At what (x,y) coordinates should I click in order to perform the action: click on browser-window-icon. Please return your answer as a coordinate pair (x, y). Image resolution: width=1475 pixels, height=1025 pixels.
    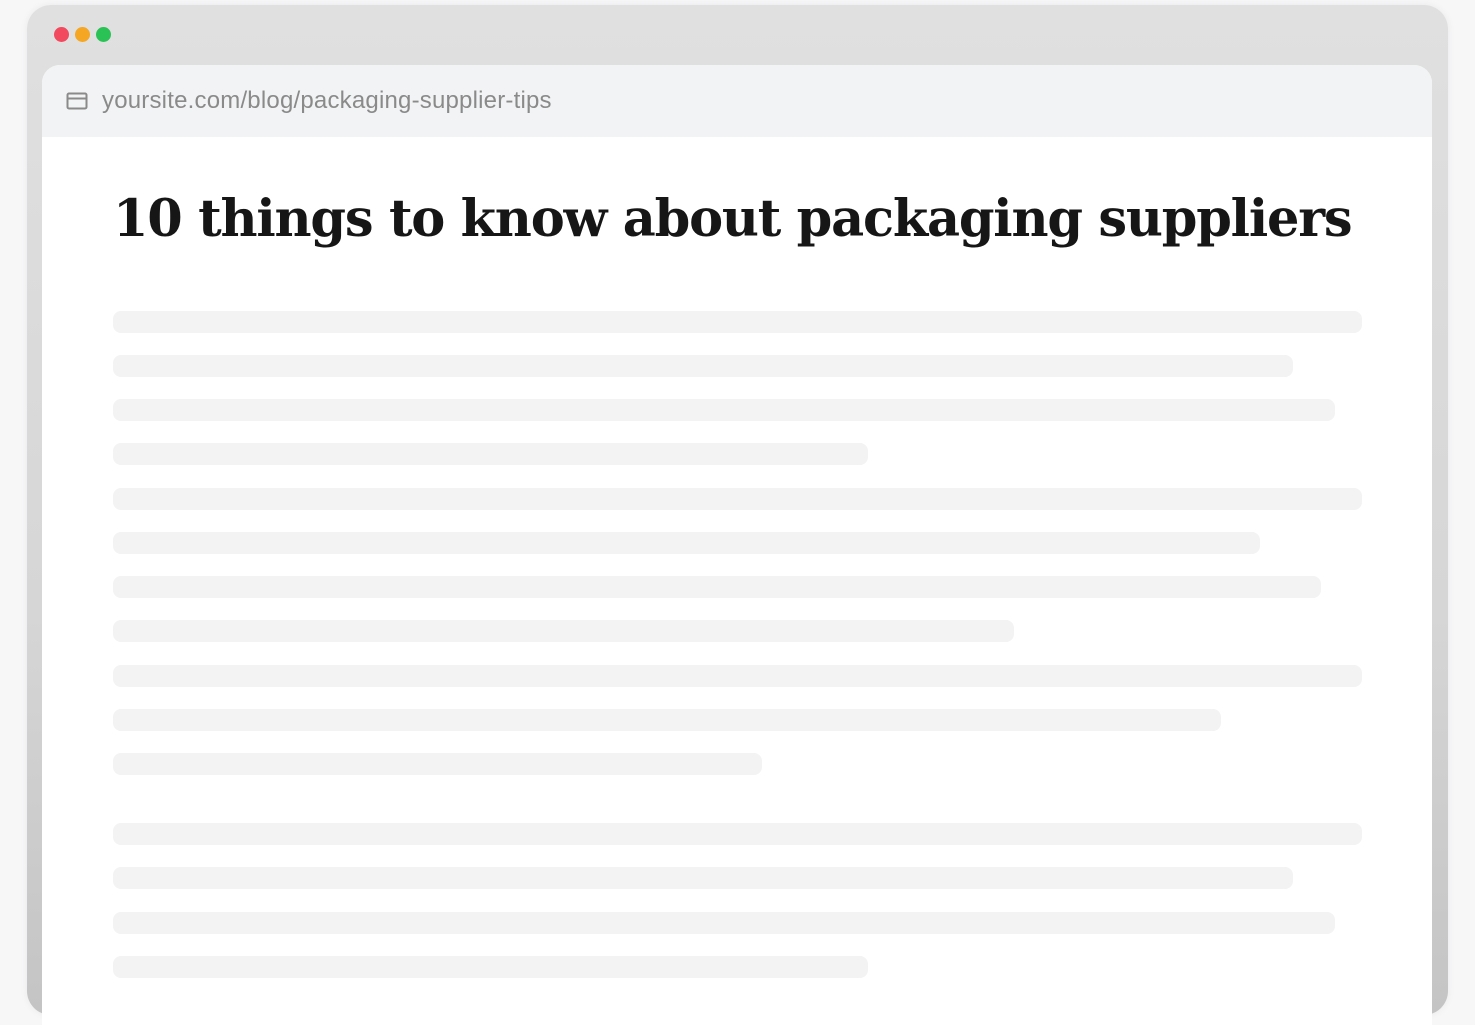
    Looking at the image, I should click on (77, 101).